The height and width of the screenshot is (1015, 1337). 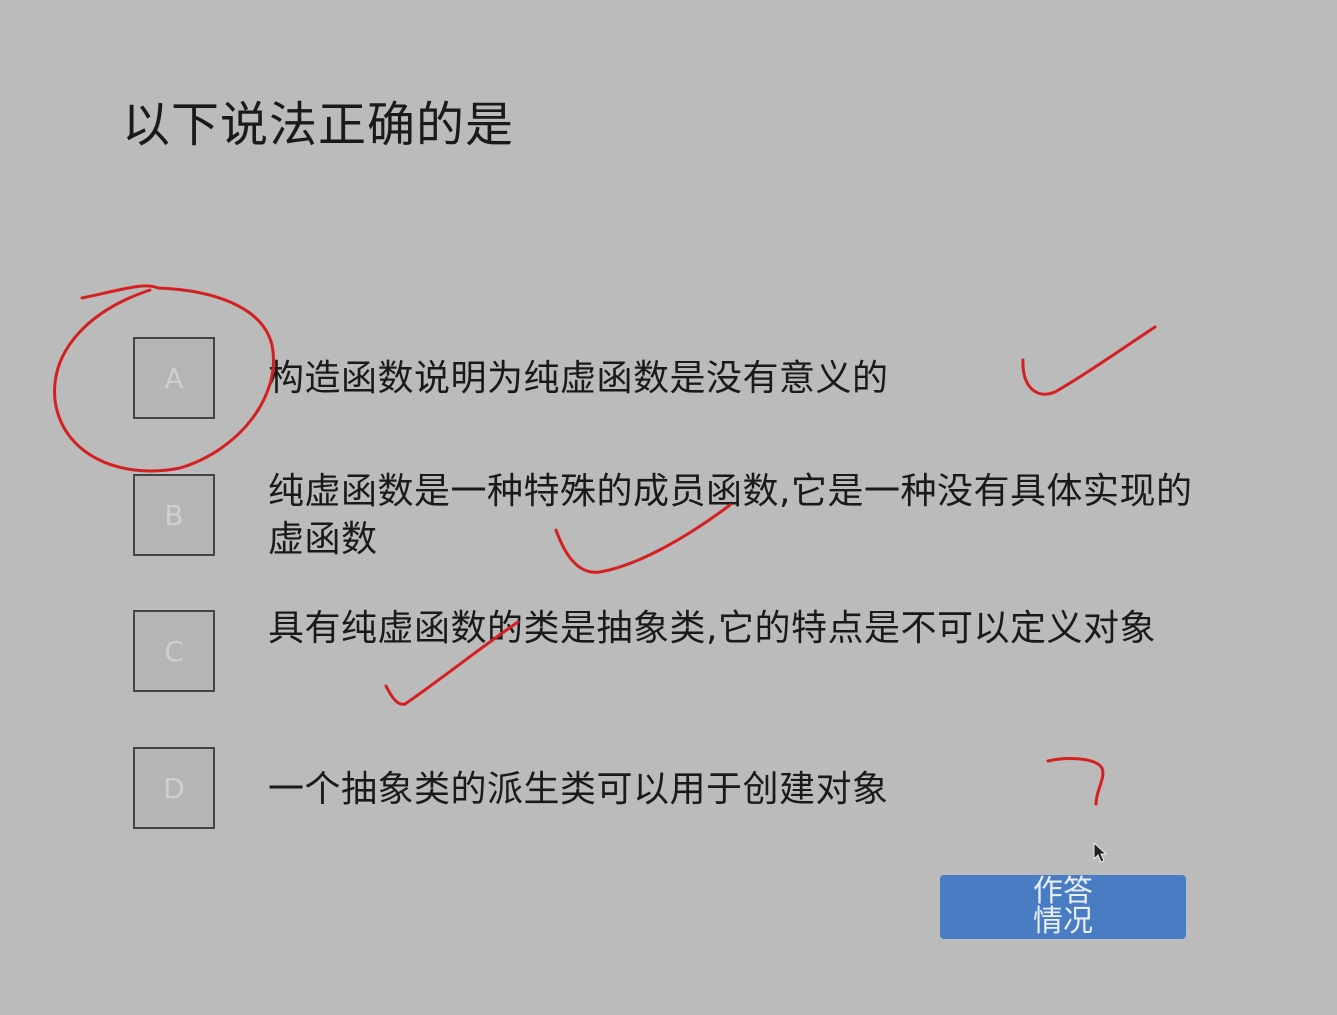 I want to click on option-c-letter: C, so click(x=174, y=651).